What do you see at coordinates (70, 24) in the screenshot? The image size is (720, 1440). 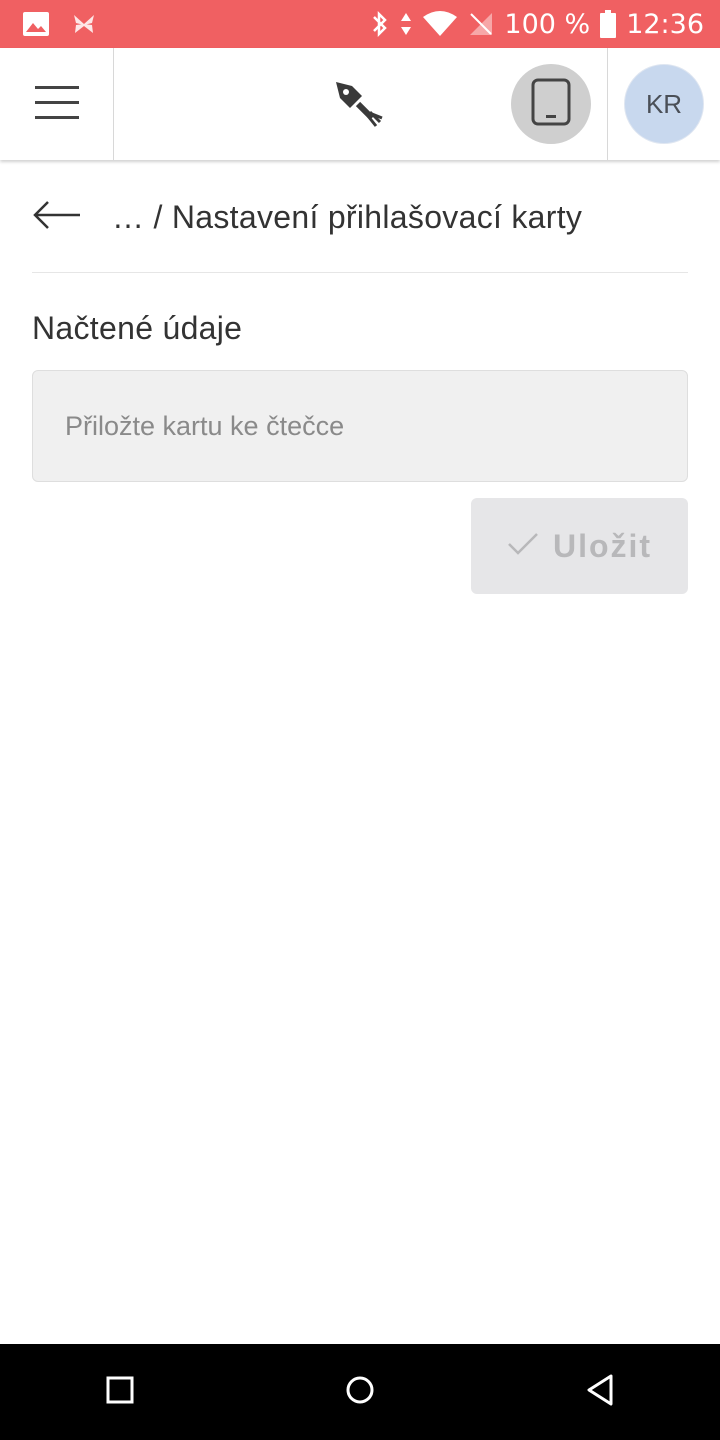 I see `status-left` at bounding box center [70, 24].